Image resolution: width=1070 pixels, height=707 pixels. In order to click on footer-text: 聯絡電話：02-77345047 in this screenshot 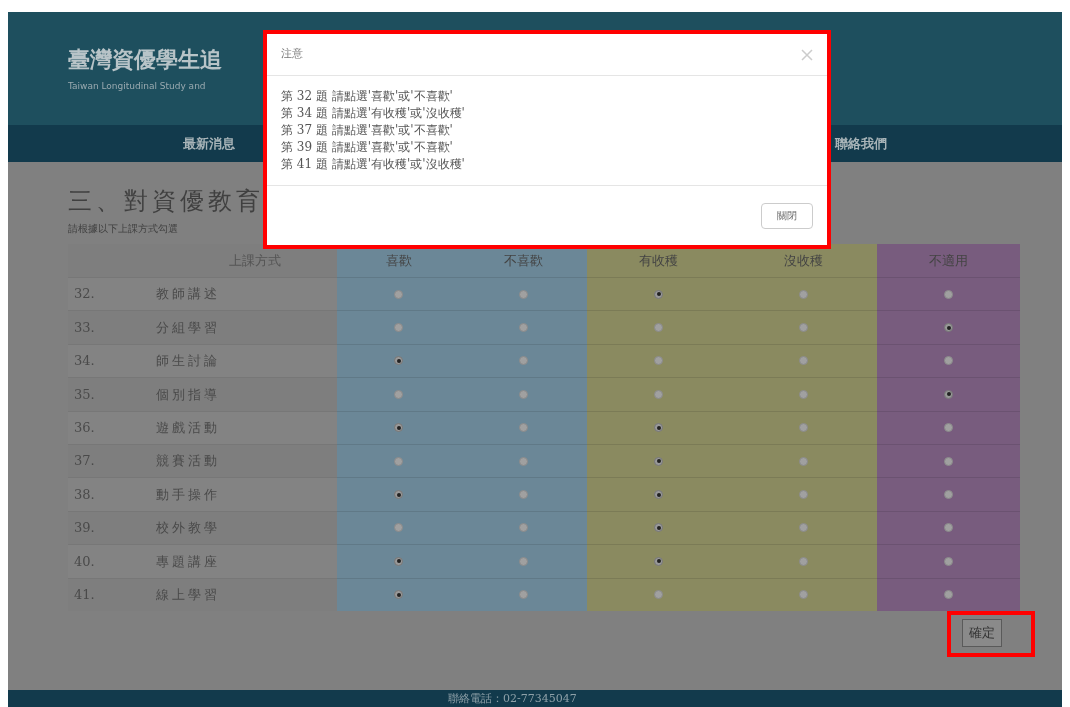, I will do `click(512, 698)`.